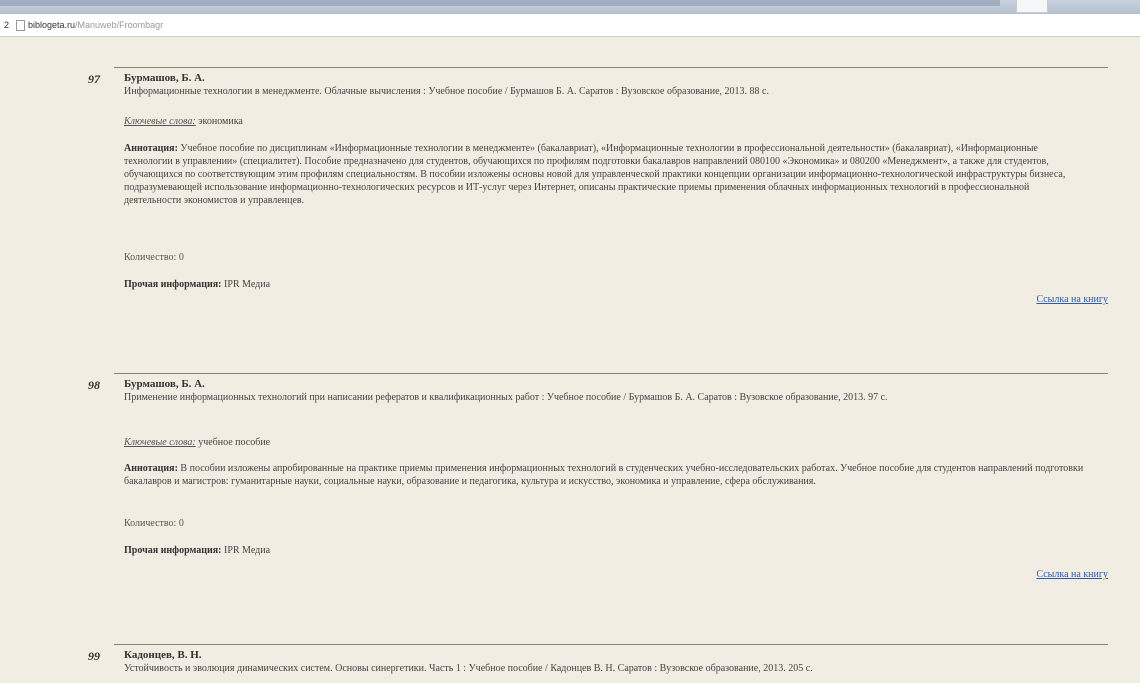  What do you see at coordinates (500, 3) in the screenshot?
I see `tab-strip-shadow` at bounding box center [500, 3].